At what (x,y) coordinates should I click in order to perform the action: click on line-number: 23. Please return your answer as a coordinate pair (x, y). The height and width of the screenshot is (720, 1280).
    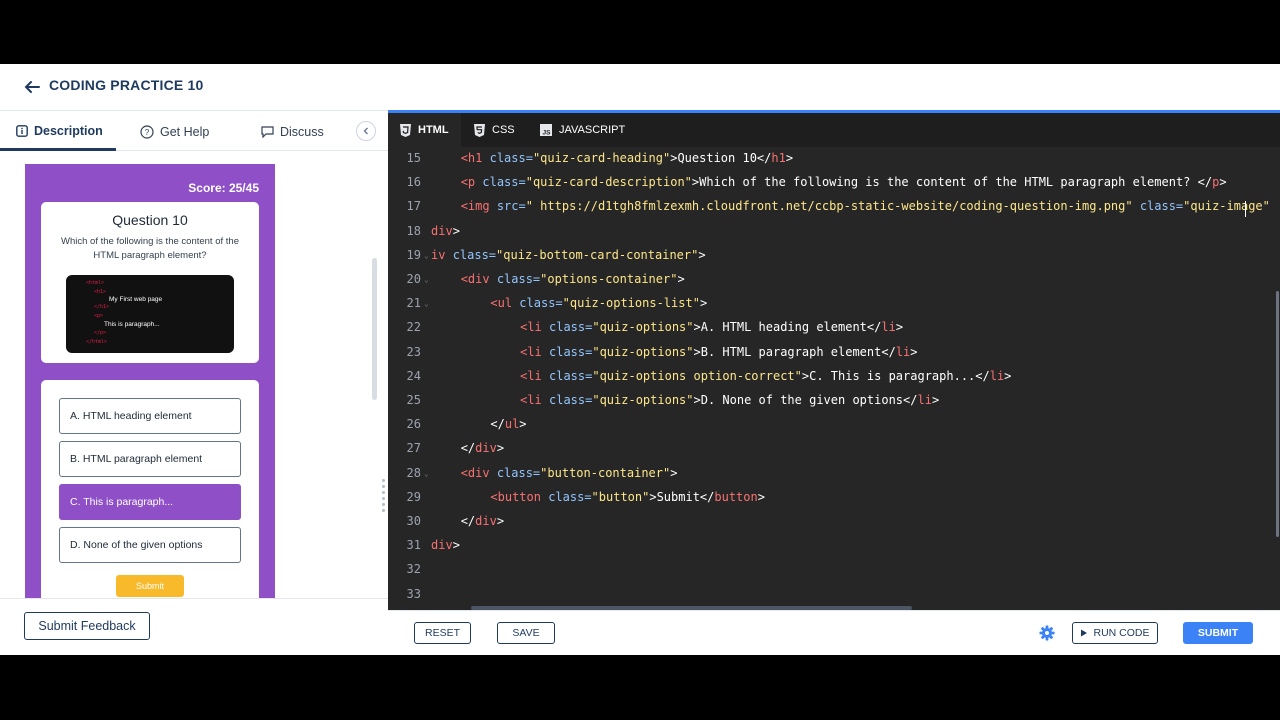
    Looking at the image, I should click on (413, 351).